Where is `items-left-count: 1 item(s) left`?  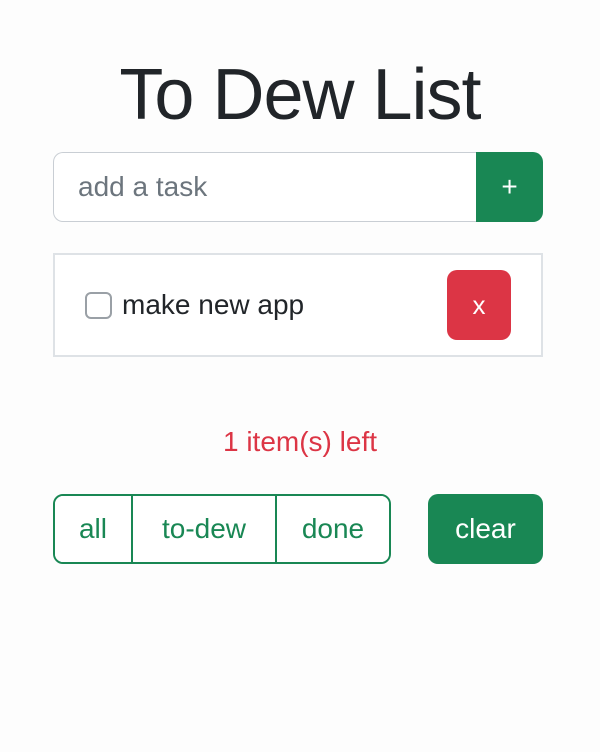 items-left-count: 1 item(s) left is located at coordinates (300, 441).